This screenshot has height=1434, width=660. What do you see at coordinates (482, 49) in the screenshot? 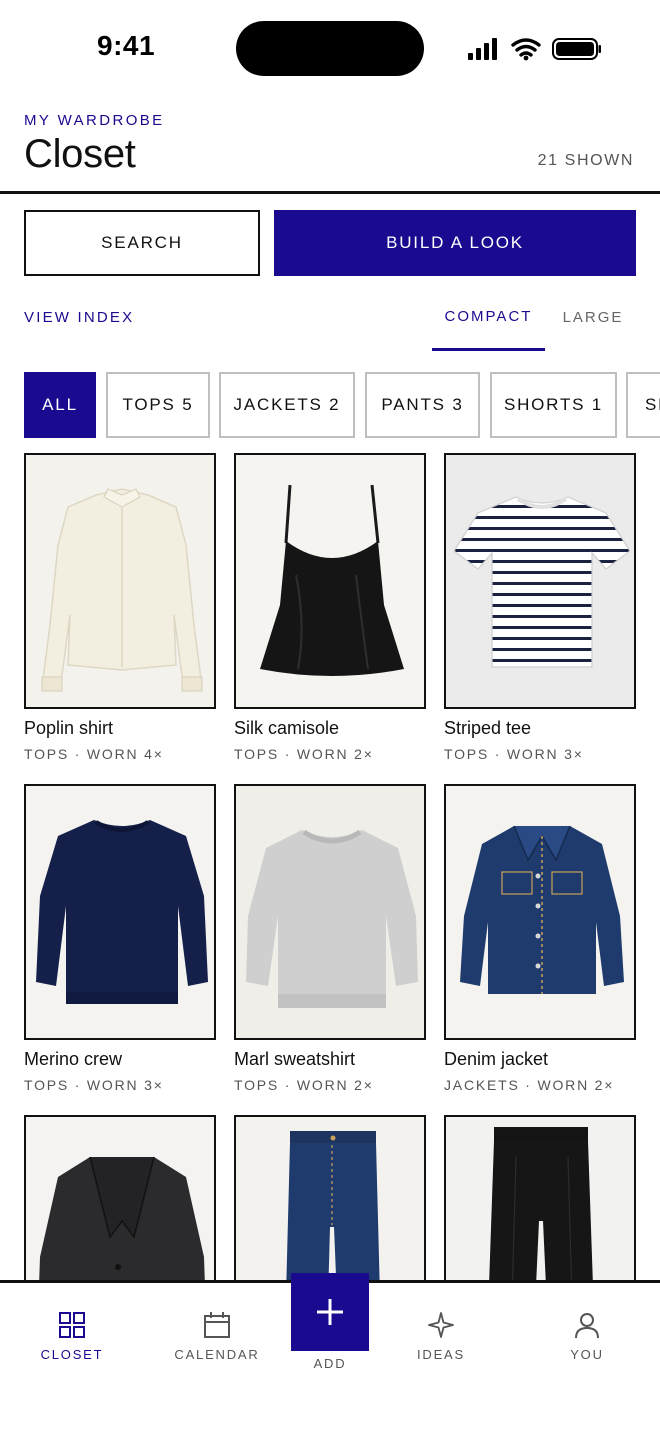
I see `signal-icon` at bounding box center [482, 49].